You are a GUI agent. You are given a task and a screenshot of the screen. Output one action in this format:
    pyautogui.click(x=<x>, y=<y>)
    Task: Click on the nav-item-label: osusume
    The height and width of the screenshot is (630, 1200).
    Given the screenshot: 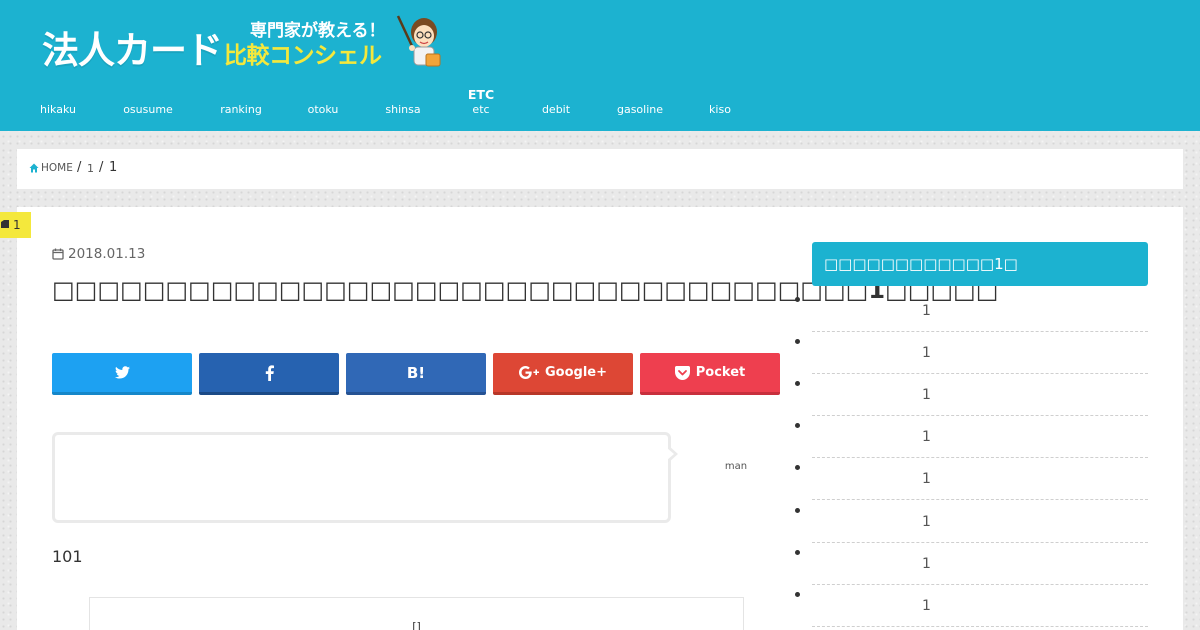 What is the action you would take?
    pyautogui.click(x=148, y=109)
    